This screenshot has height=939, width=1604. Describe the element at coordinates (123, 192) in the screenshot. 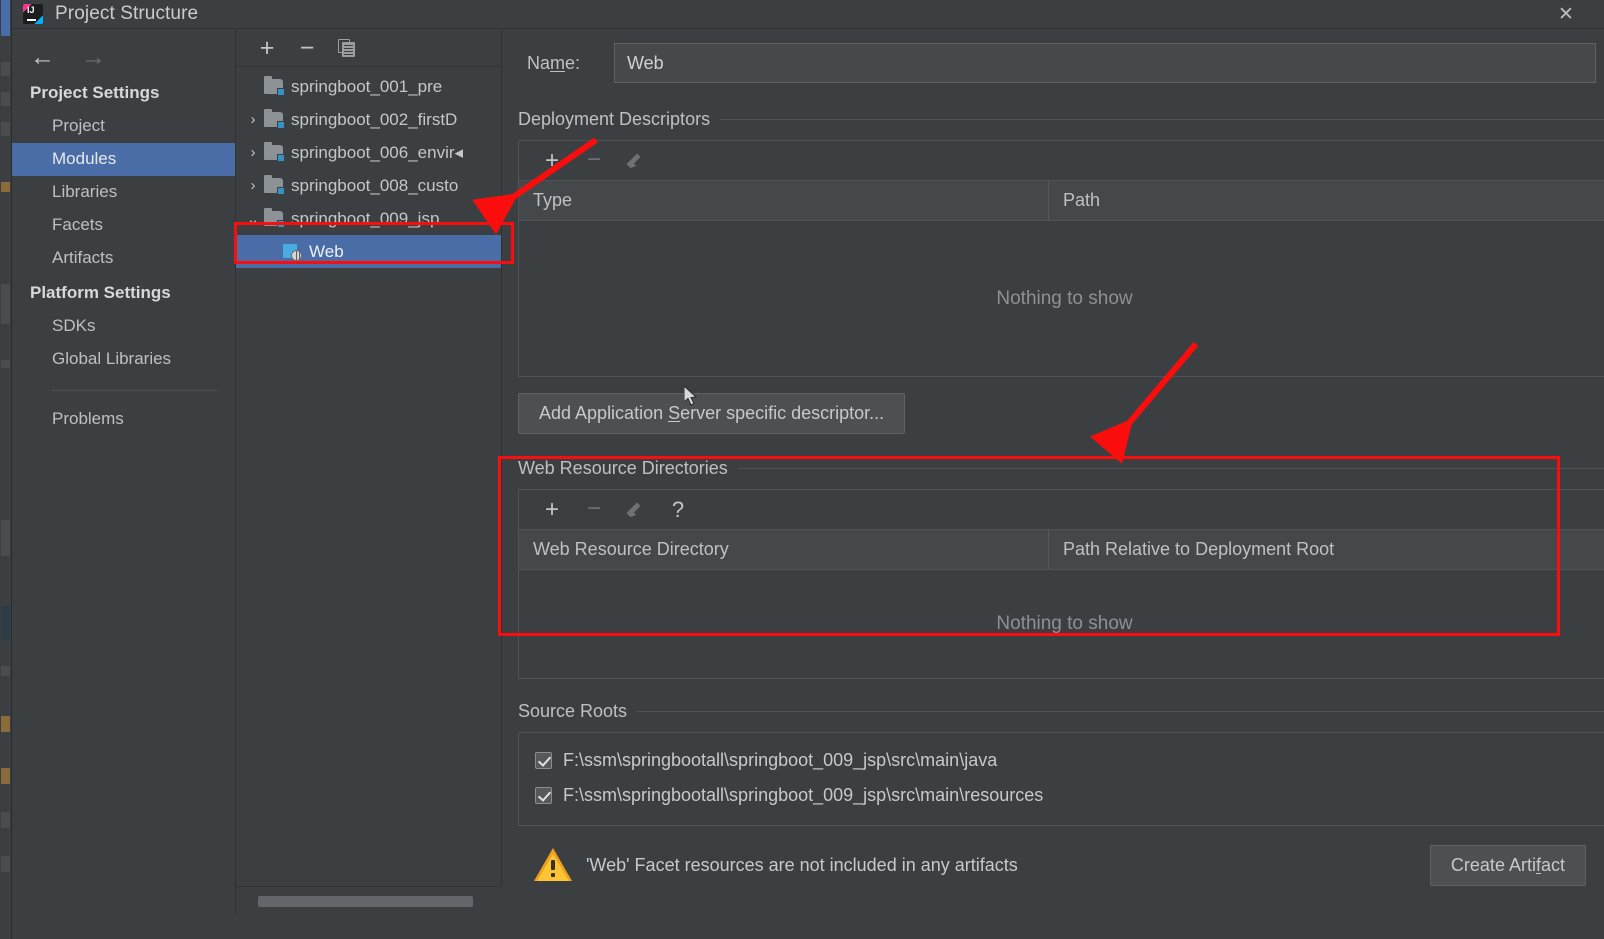

I see `sidebar-item-libraries: Libraries` at that location.